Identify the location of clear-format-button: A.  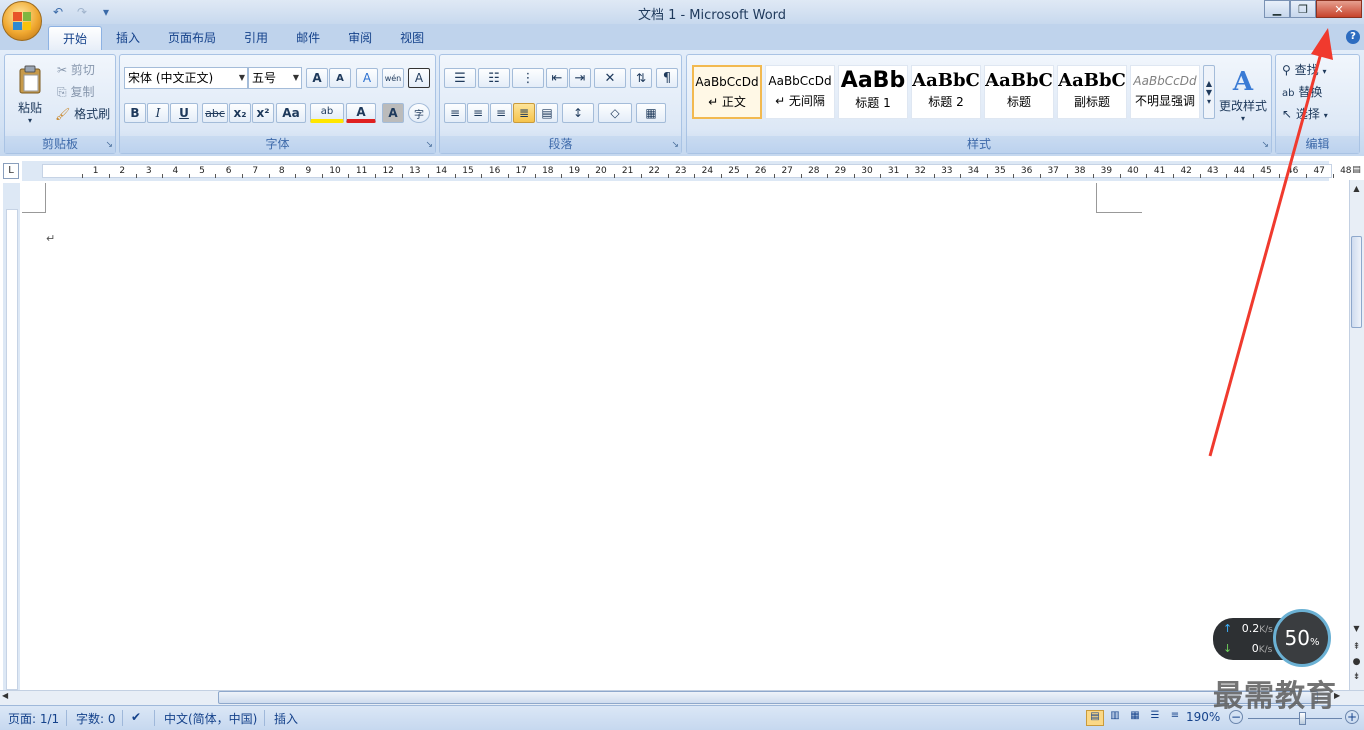
(367, 78).